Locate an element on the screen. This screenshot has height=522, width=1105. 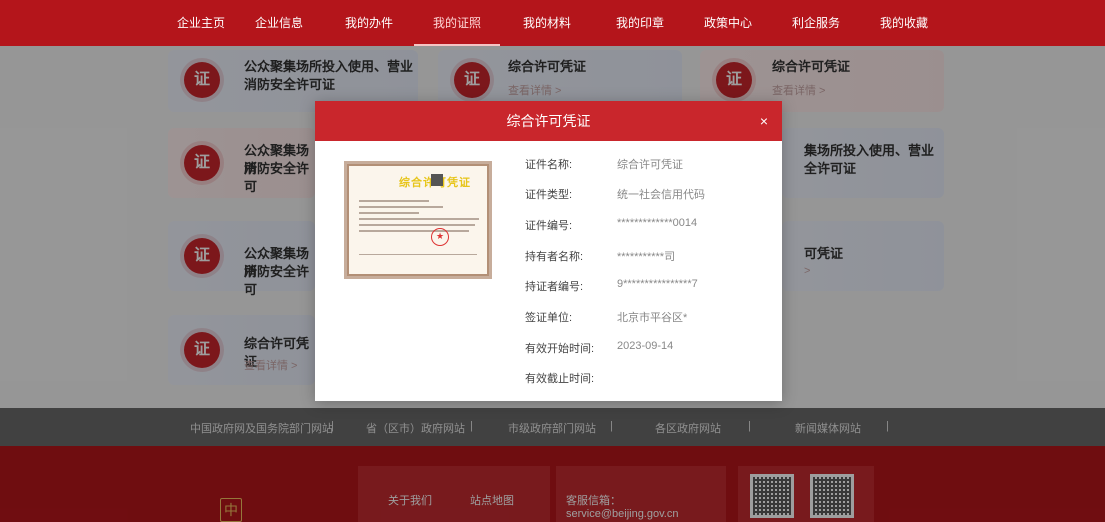
field-row: 证件编号: *************0014 is located at coordinates (645, 225).